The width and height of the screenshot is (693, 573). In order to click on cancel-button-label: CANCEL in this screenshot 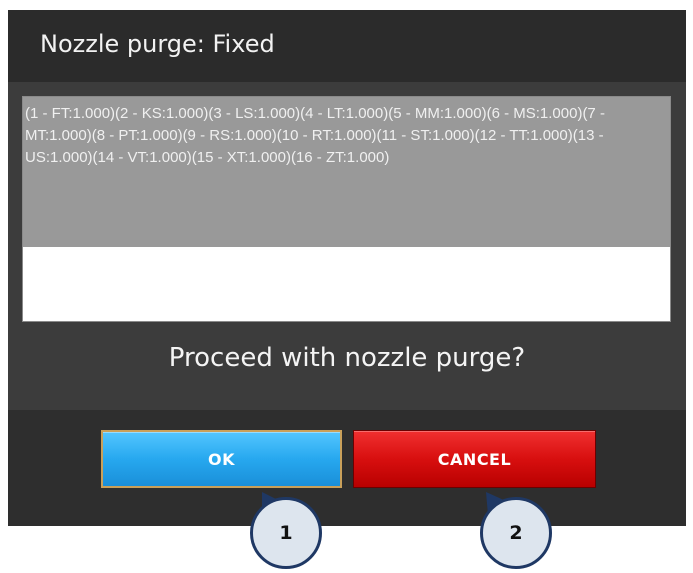, I will do `click(474, 459)`.